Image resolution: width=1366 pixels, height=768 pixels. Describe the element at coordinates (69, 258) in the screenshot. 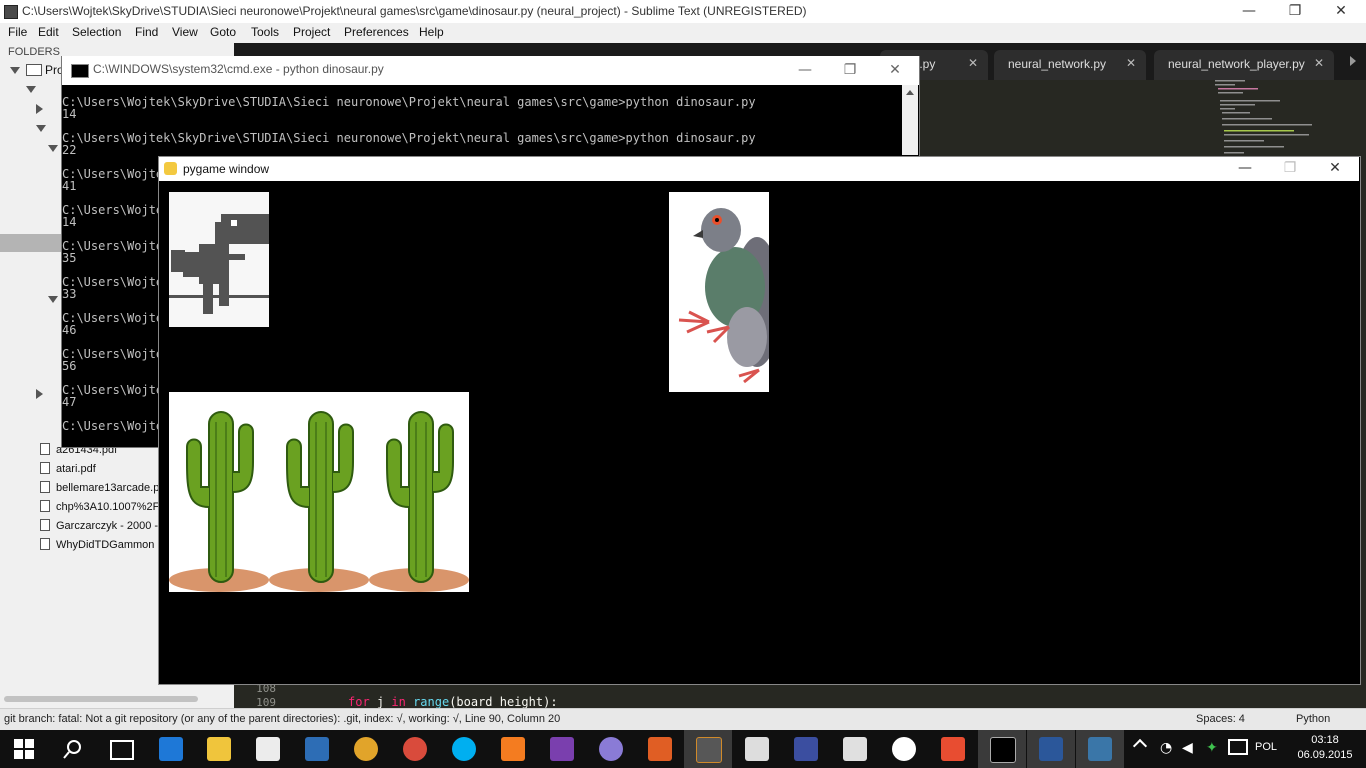

I see `cmd-output: 35` at that location.